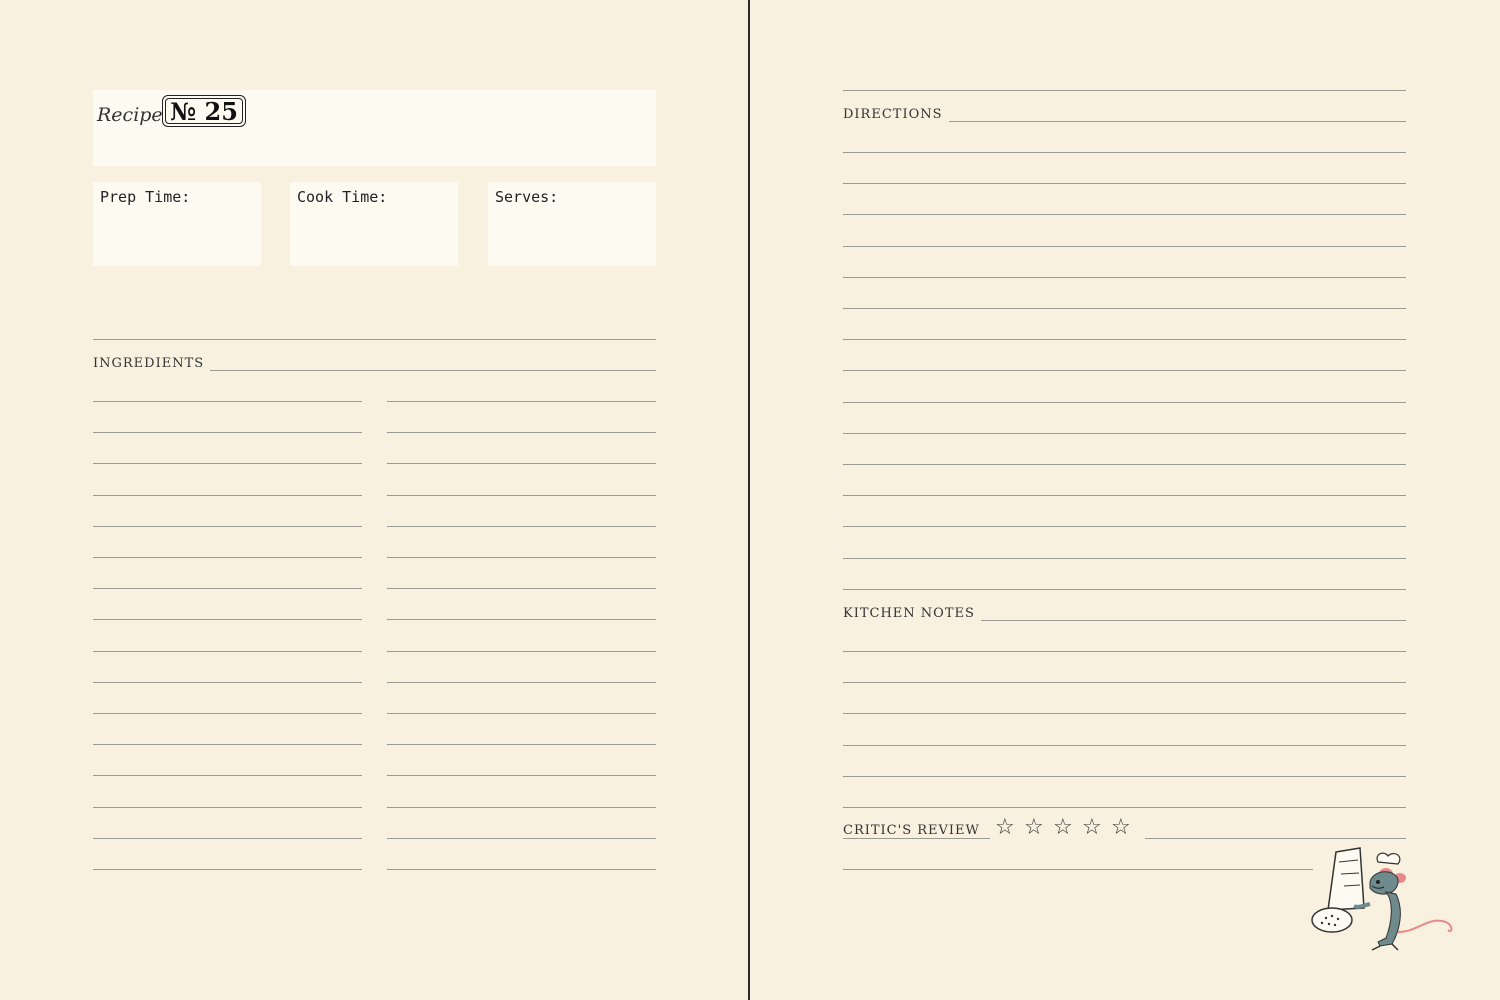 The image size is (1500, 1000). Describe the element at coordinates (145, 197) in the screenshot. I see `prep-time-label: Prep Time:` at that location.